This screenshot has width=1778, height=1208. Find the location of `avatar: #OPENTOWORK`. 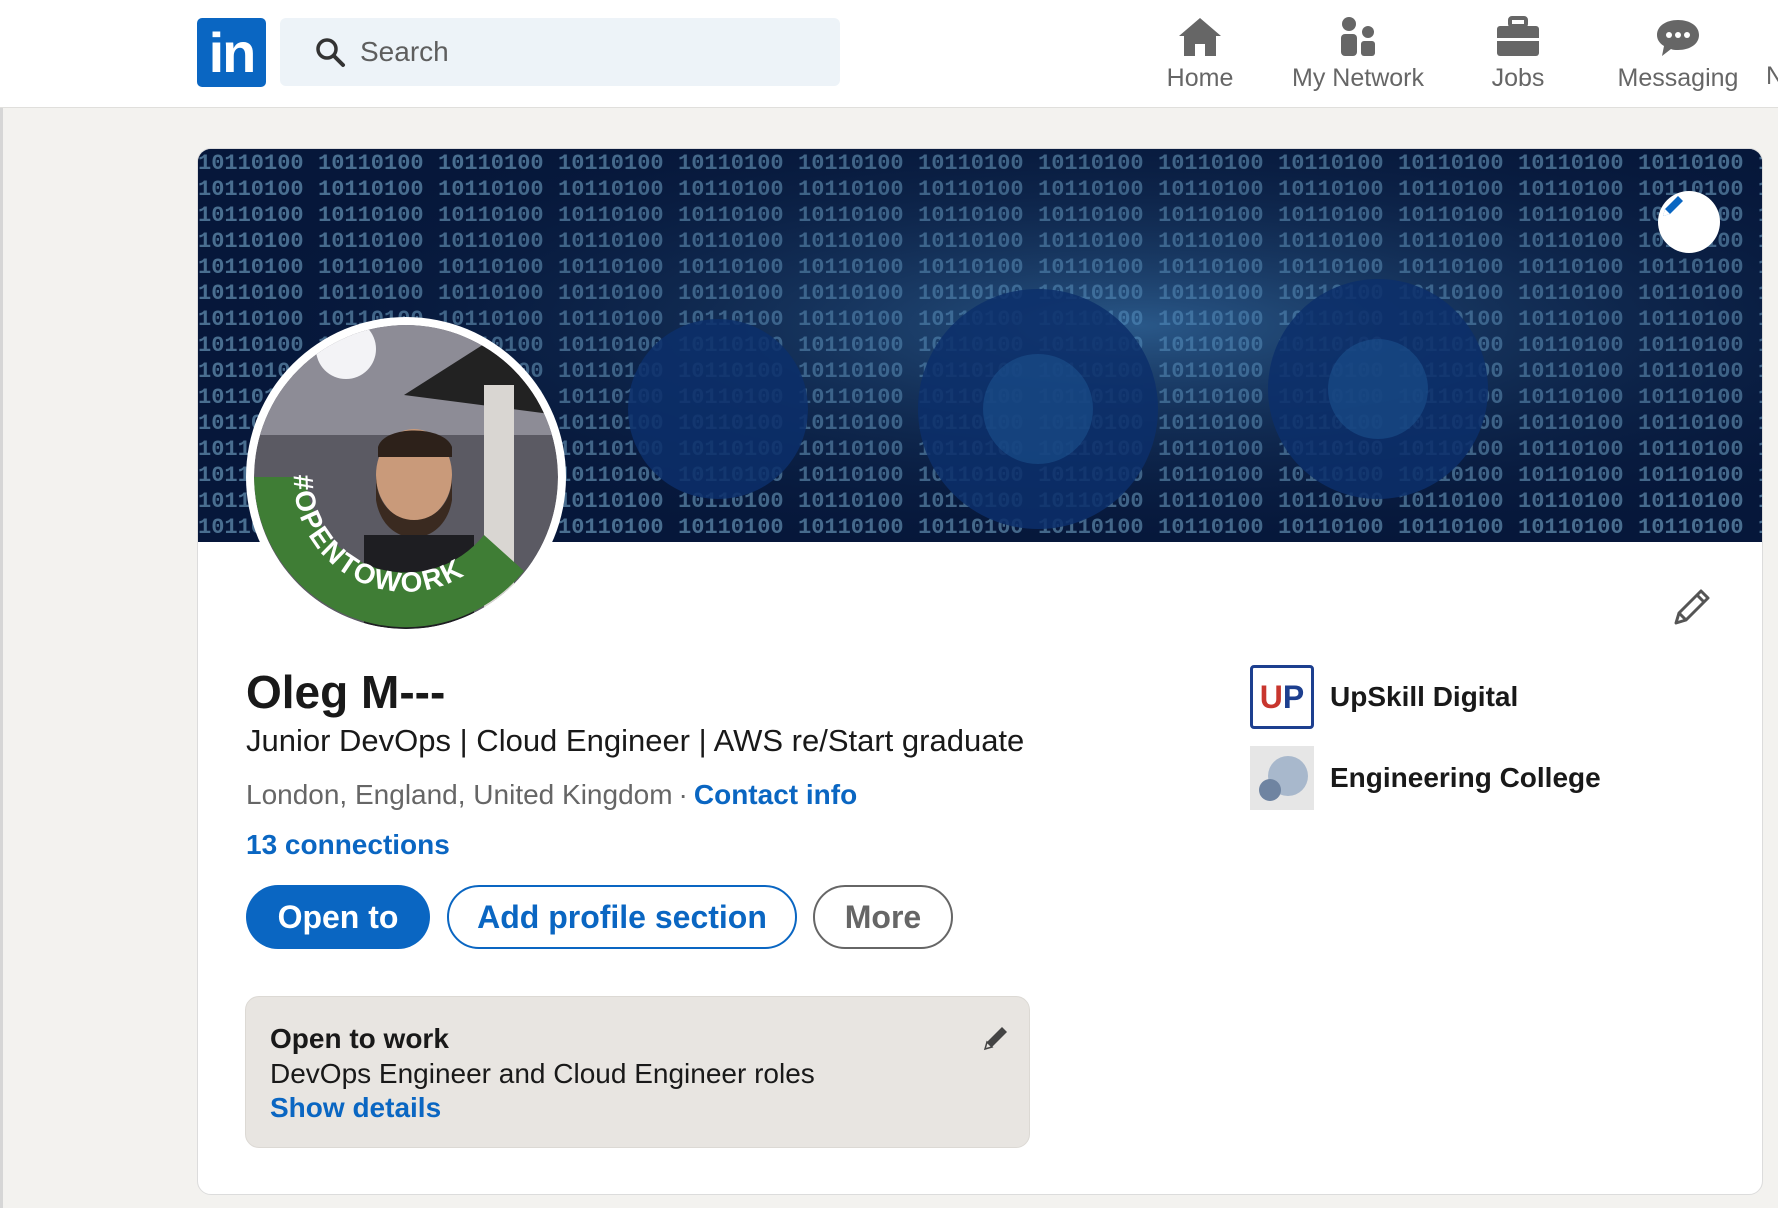

avatar: #OPENTOWORK is located at coordinates (406, 477).